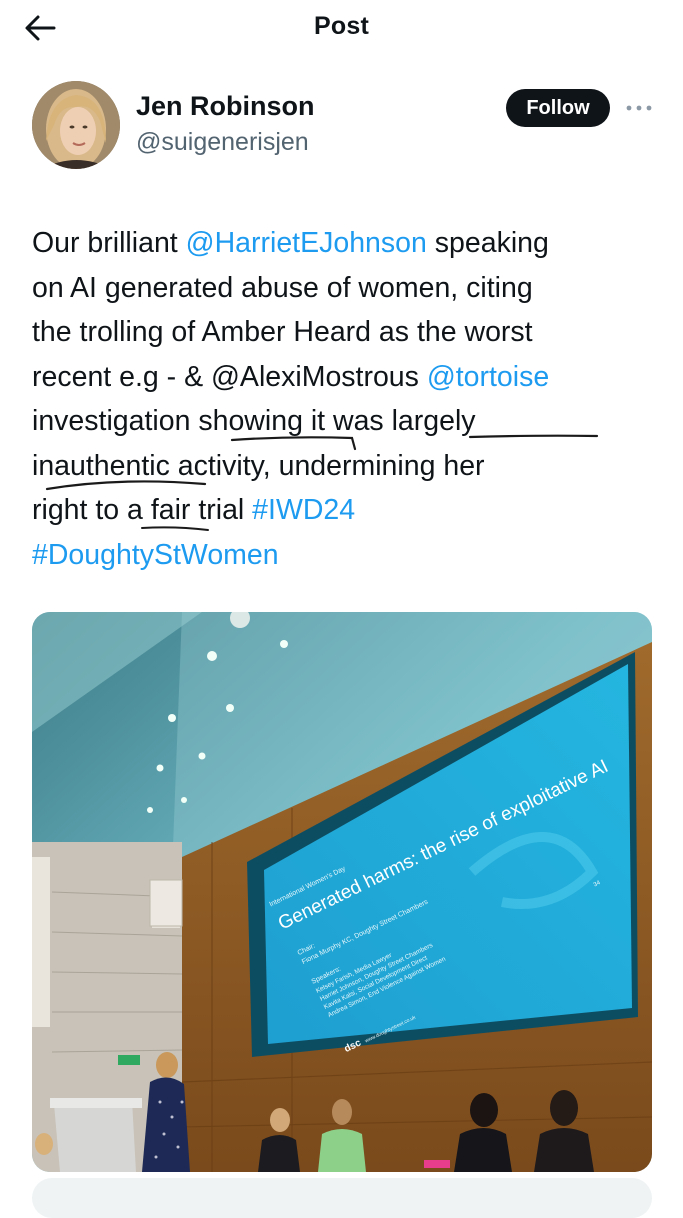 The height and width of the screenshot is (1218, 683). What do you see at coordinates (282, 332) in the screenshot?
I see `tweet-line: the trolling of Amber Heard as the worst` at bounding box center [282, 332].